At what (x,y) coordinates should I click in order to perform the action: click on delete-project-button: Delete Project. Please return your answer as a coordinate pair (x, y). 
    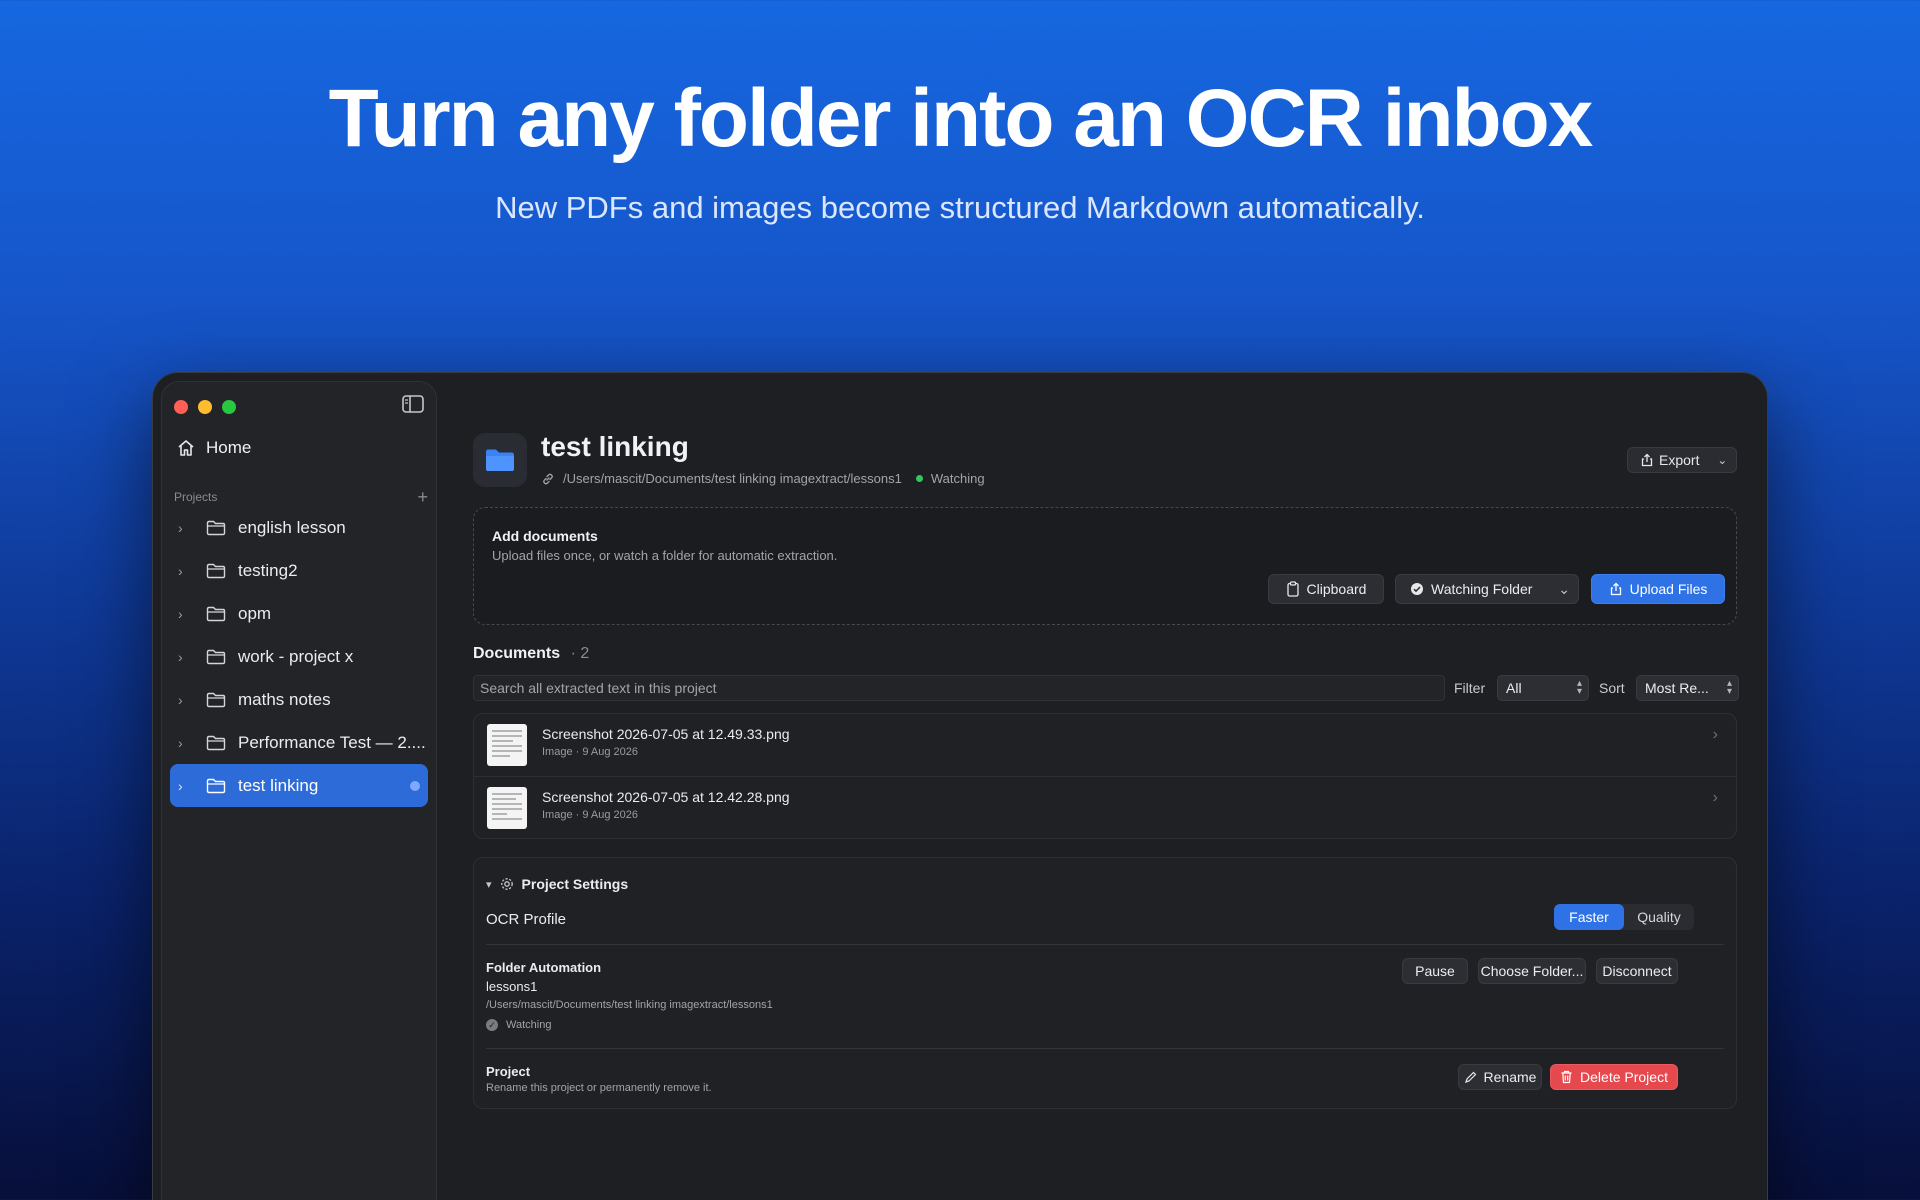
    Looking at the image, I should click on (1614, 1077).